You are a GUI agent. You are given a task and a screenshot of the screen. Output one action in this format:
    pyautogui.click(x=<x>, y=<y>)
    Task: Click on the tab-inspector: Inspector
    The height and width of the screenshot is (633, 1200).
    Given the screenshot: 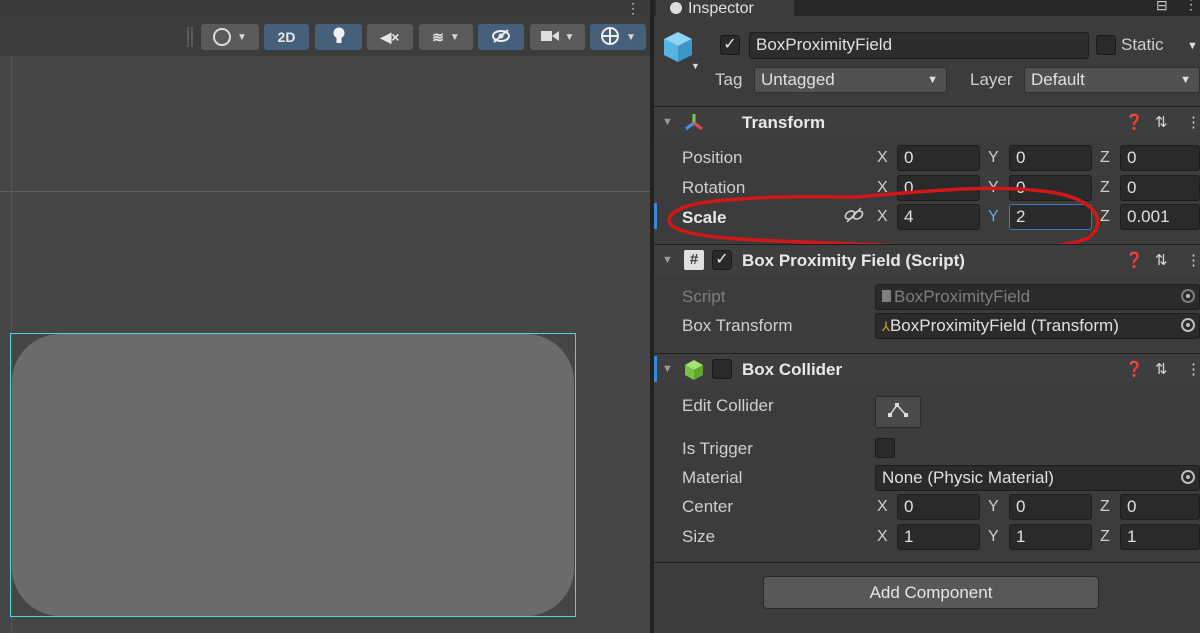 What is the action you would take?
    pyautogui.click(x=725, y=8)
    